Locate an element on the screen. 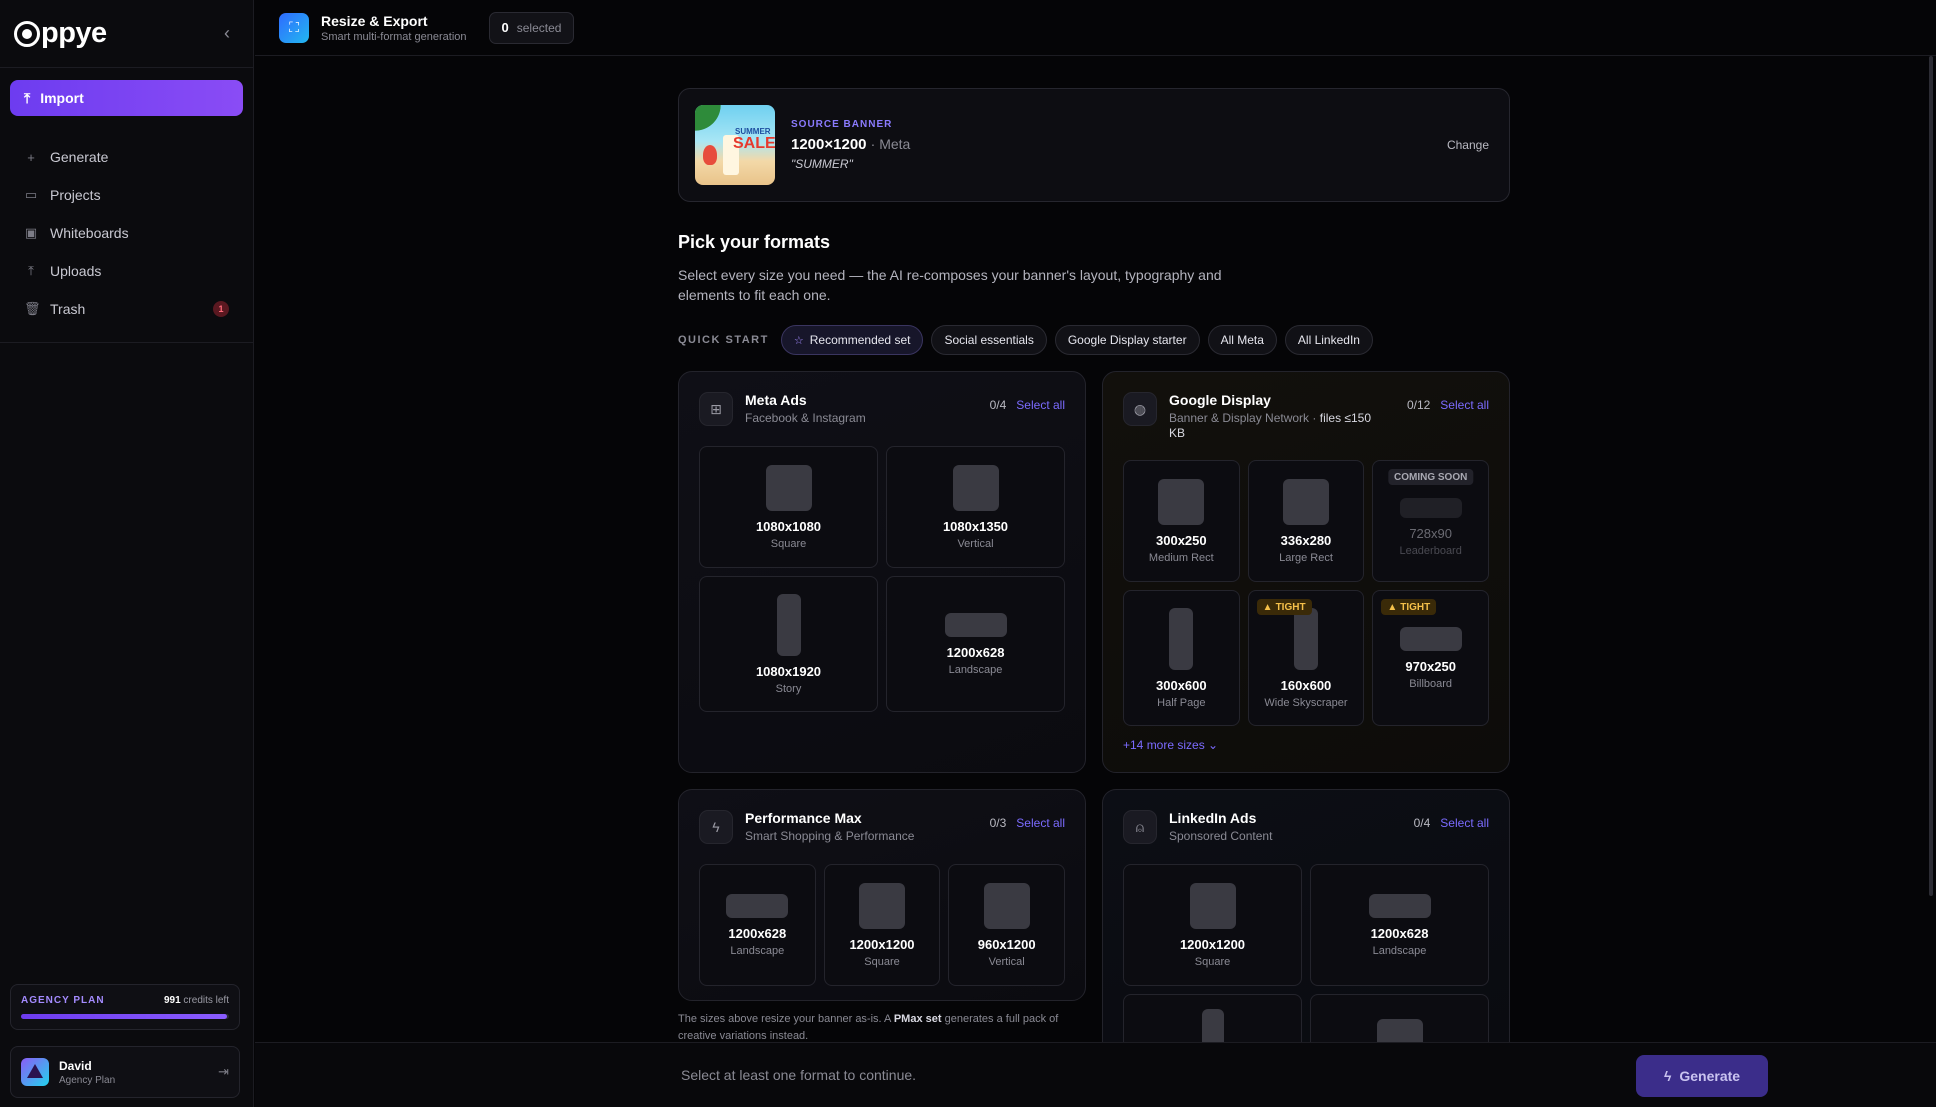 The width and height of the screenshot is (1936, 1107). aspect-landscape-shape is located at coordinates (975, 624).